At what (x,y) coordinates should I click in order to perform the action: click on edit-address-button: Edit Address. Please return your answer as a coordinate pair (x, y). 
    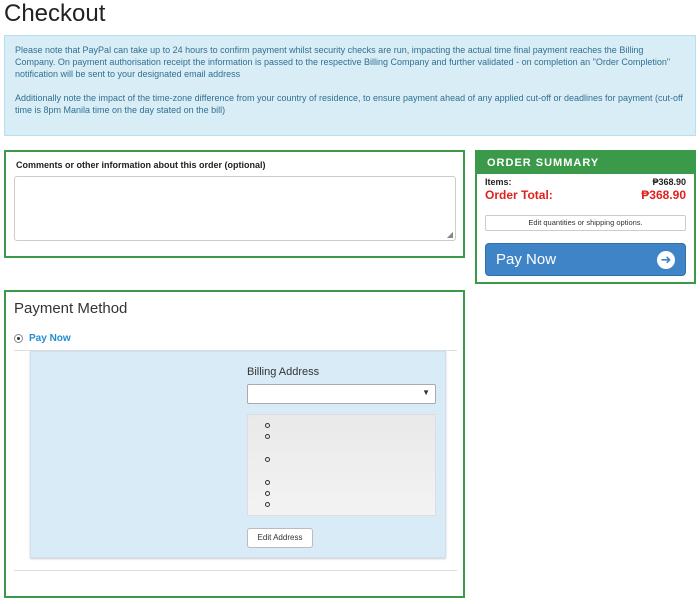
    Looking at the image, I should click on (280, 538).